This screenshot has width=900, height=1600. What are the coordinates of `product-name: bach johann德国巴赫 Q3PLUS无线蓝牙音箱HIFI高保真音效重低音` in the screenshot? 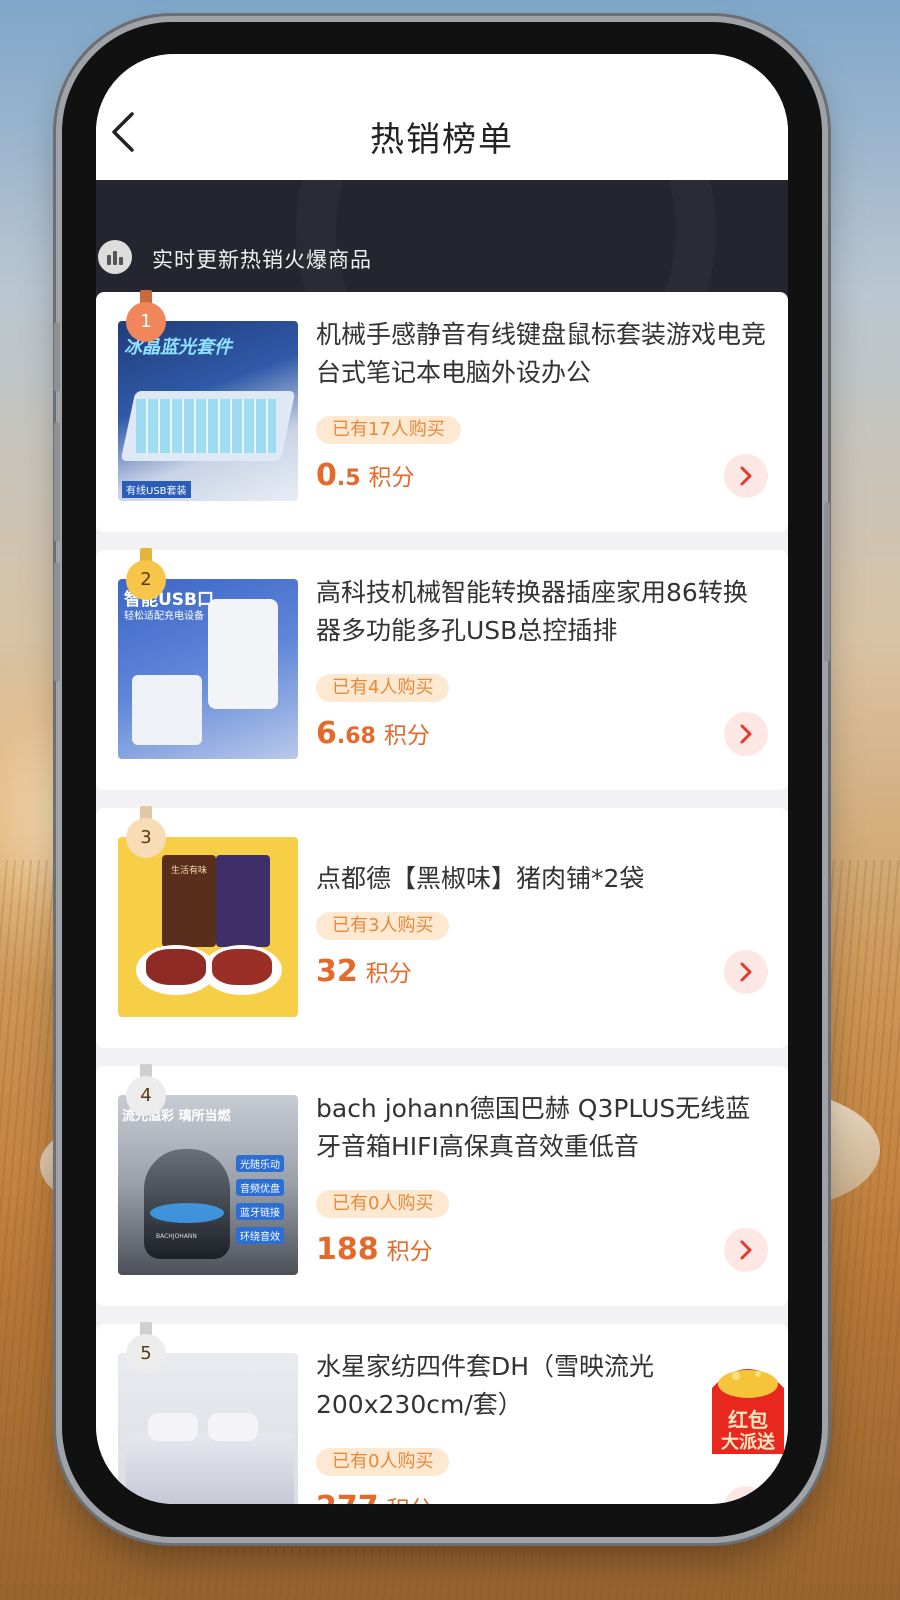 It's located at (533, 1127).